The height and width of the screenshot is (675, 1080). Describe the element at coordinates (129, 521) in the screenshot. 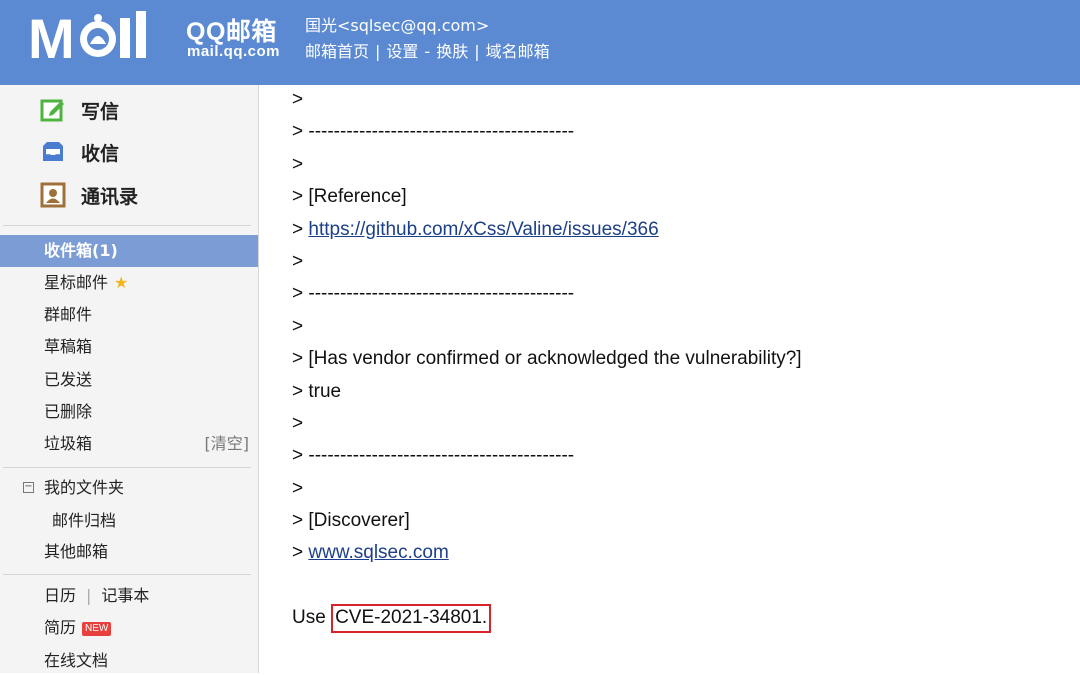

I see `folder-archive: 邮件归档` at that location.